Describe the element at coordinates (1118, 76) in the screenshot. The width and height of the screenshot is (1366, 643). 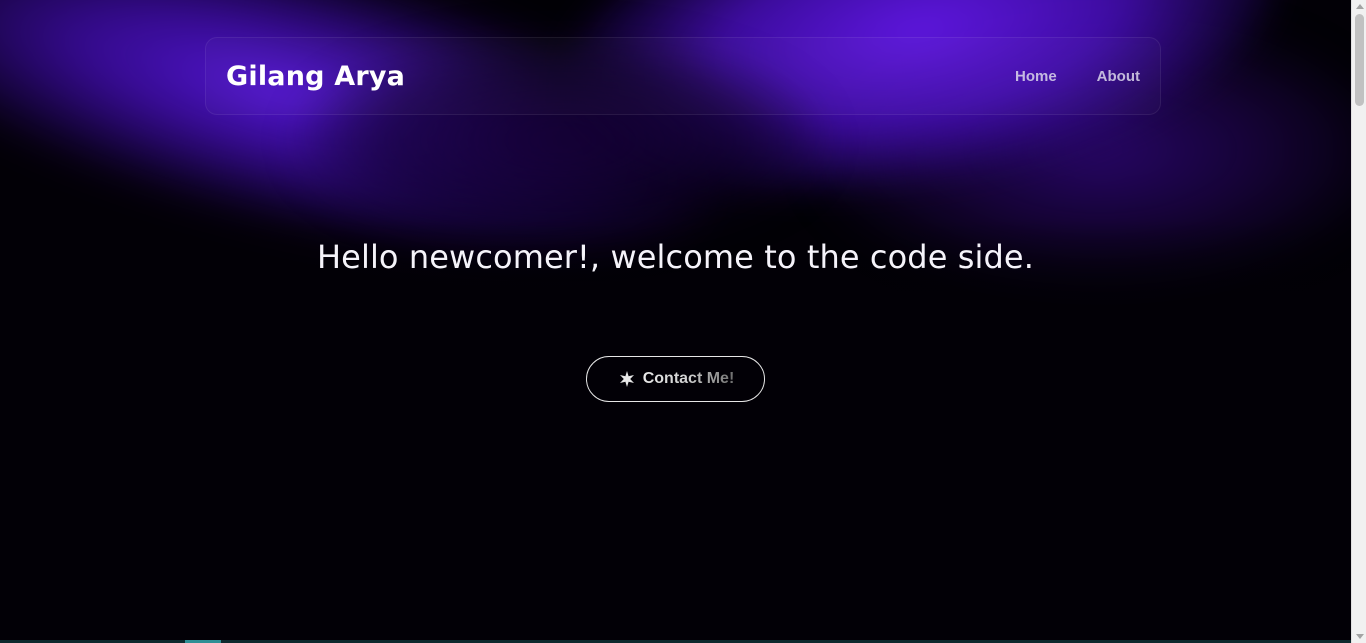
I see `nav-link-about: About` at that location.